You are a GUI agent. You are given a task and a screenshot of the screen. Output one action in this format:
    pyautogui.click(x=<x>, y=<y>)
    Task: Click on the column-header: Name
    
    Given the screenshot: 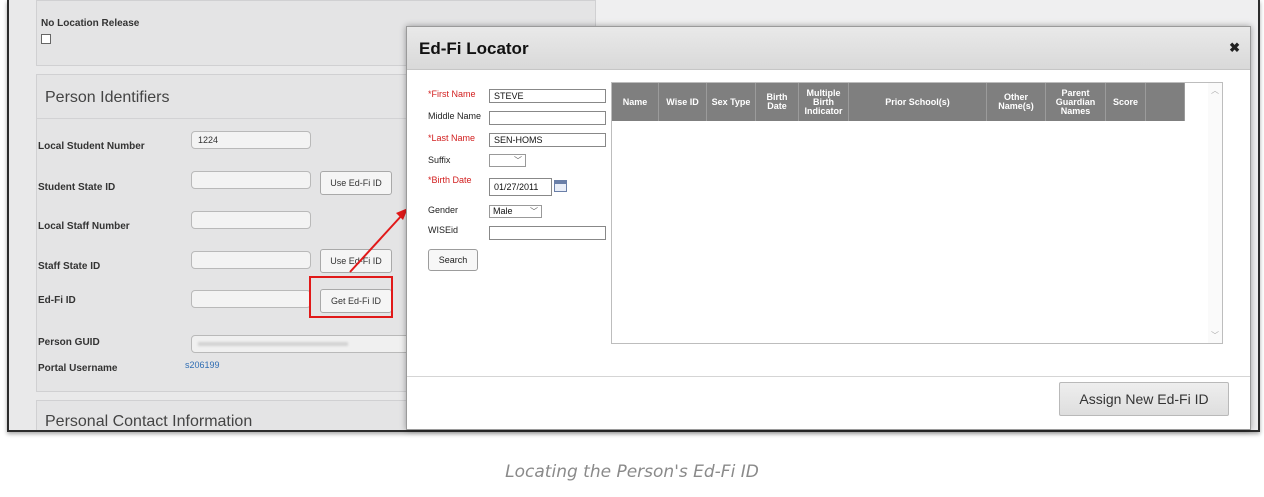 What is the action you would take?
    pyautogui.click(x=635, y=102)
    